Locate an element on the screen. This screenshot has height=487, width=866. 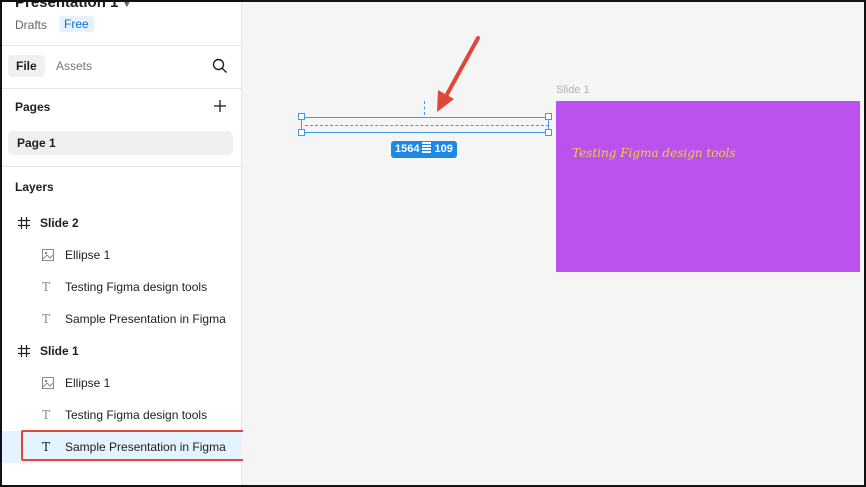
add-page-icon is located at coordinates (220, 106).